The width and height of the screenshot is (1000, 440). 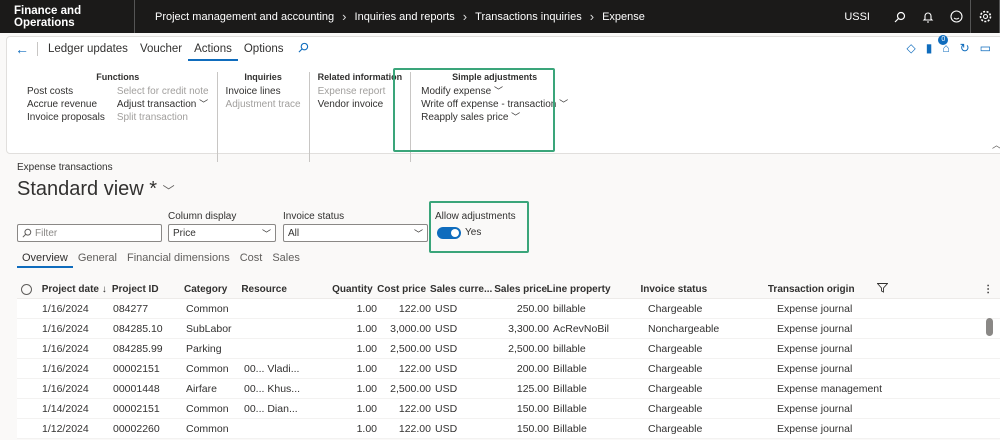 I want to click on tab-ledger-updates: Ledger updates, so click(x=88, y=49).